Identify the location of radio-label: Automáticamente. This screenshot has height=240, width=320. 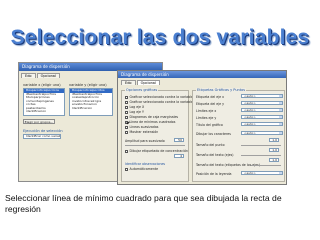
(144, 169).